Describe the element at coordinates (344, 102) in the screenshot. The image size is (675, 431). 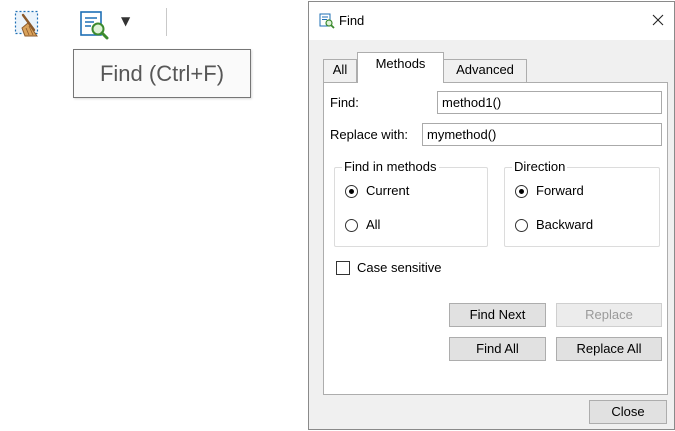
I see `find-label: Find:` at that location.